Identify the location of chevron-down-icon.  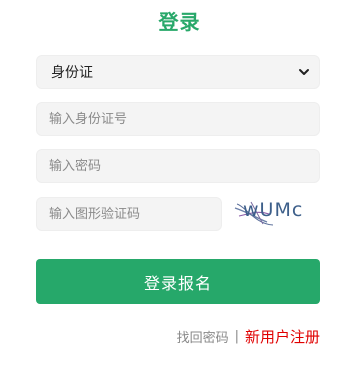
(304, 72).